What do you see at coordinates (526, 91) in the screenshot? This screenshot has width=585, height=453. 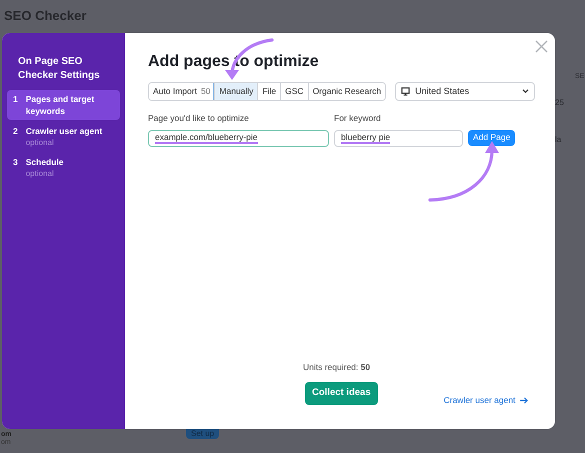 I see `chevron-icon` at bounding box center [526, 91].